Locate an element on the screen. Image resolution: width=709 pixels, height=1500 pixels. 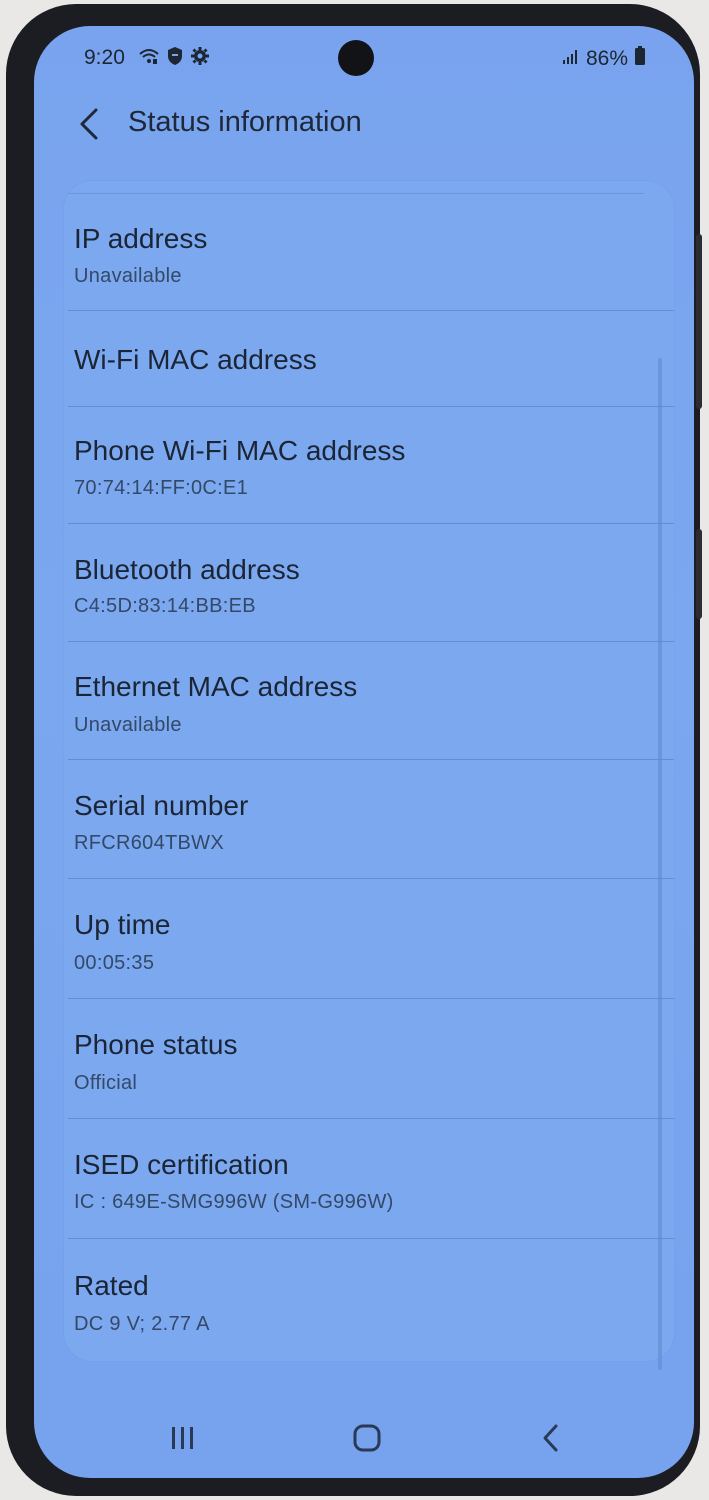
scrollbar is located at coordinates (660, 864).